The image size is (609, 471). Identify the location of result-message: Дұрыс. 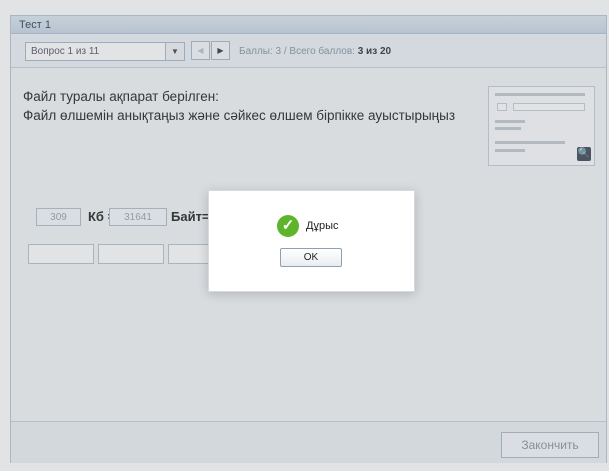
(322, 226).